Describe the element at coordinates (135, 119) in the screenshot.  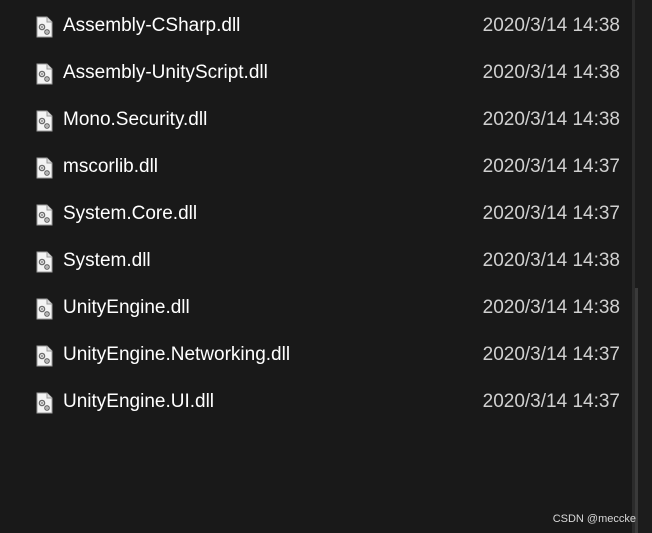
I see `file-name: Mono.Security.dll` at that location.